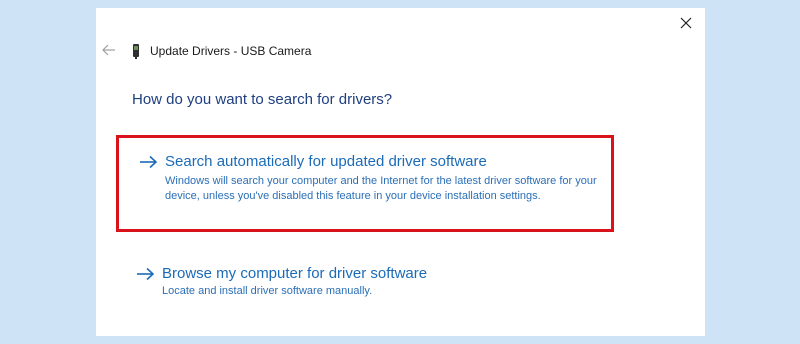 The height and width of the screenshot is (344, 800). I want to click on usb-device-icon, so click(136, 51).